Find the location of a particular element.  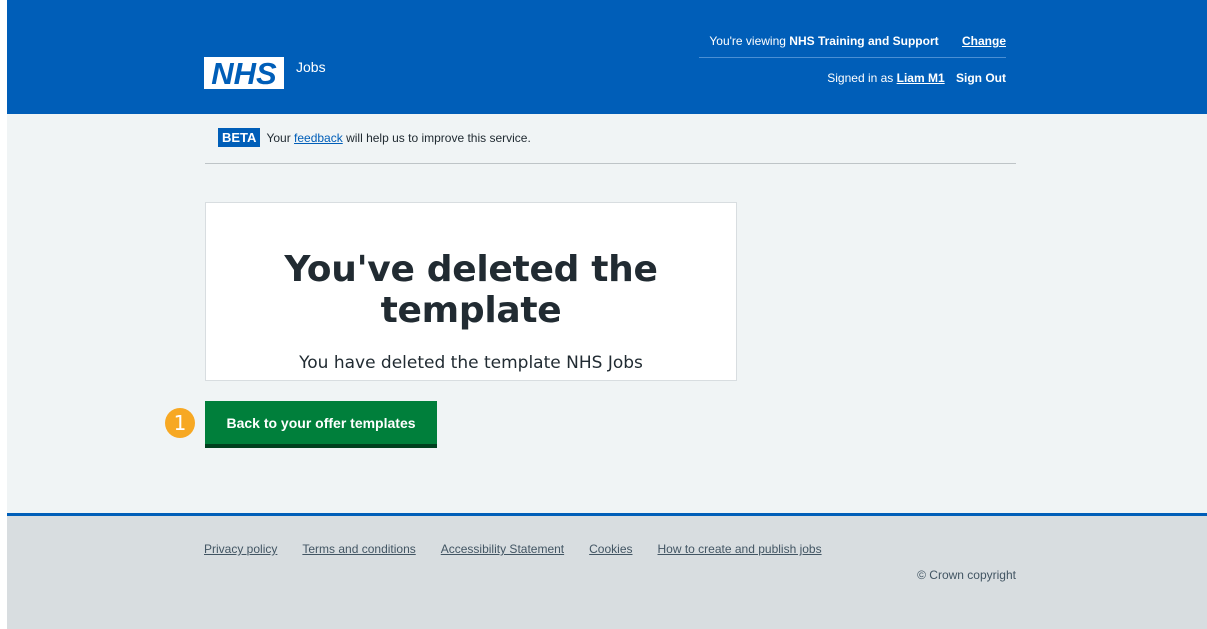

confirmation-title: You've deleted the template is located at coordinates (471, 290).